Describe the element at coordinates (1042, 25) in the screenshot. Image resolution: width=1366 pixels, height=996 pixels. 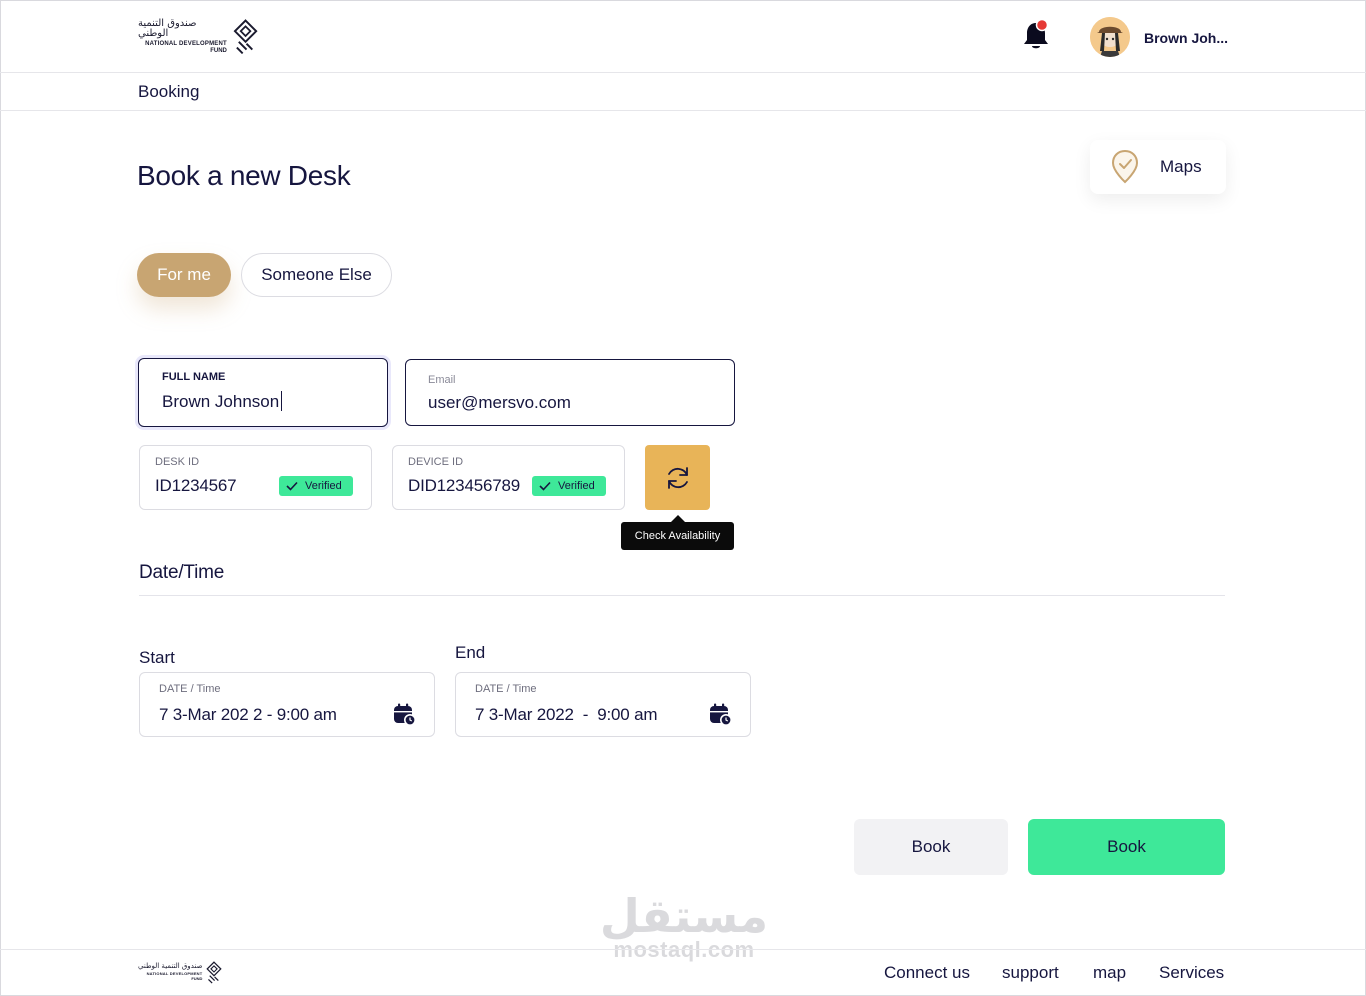
I see `notification-dot` at that location.